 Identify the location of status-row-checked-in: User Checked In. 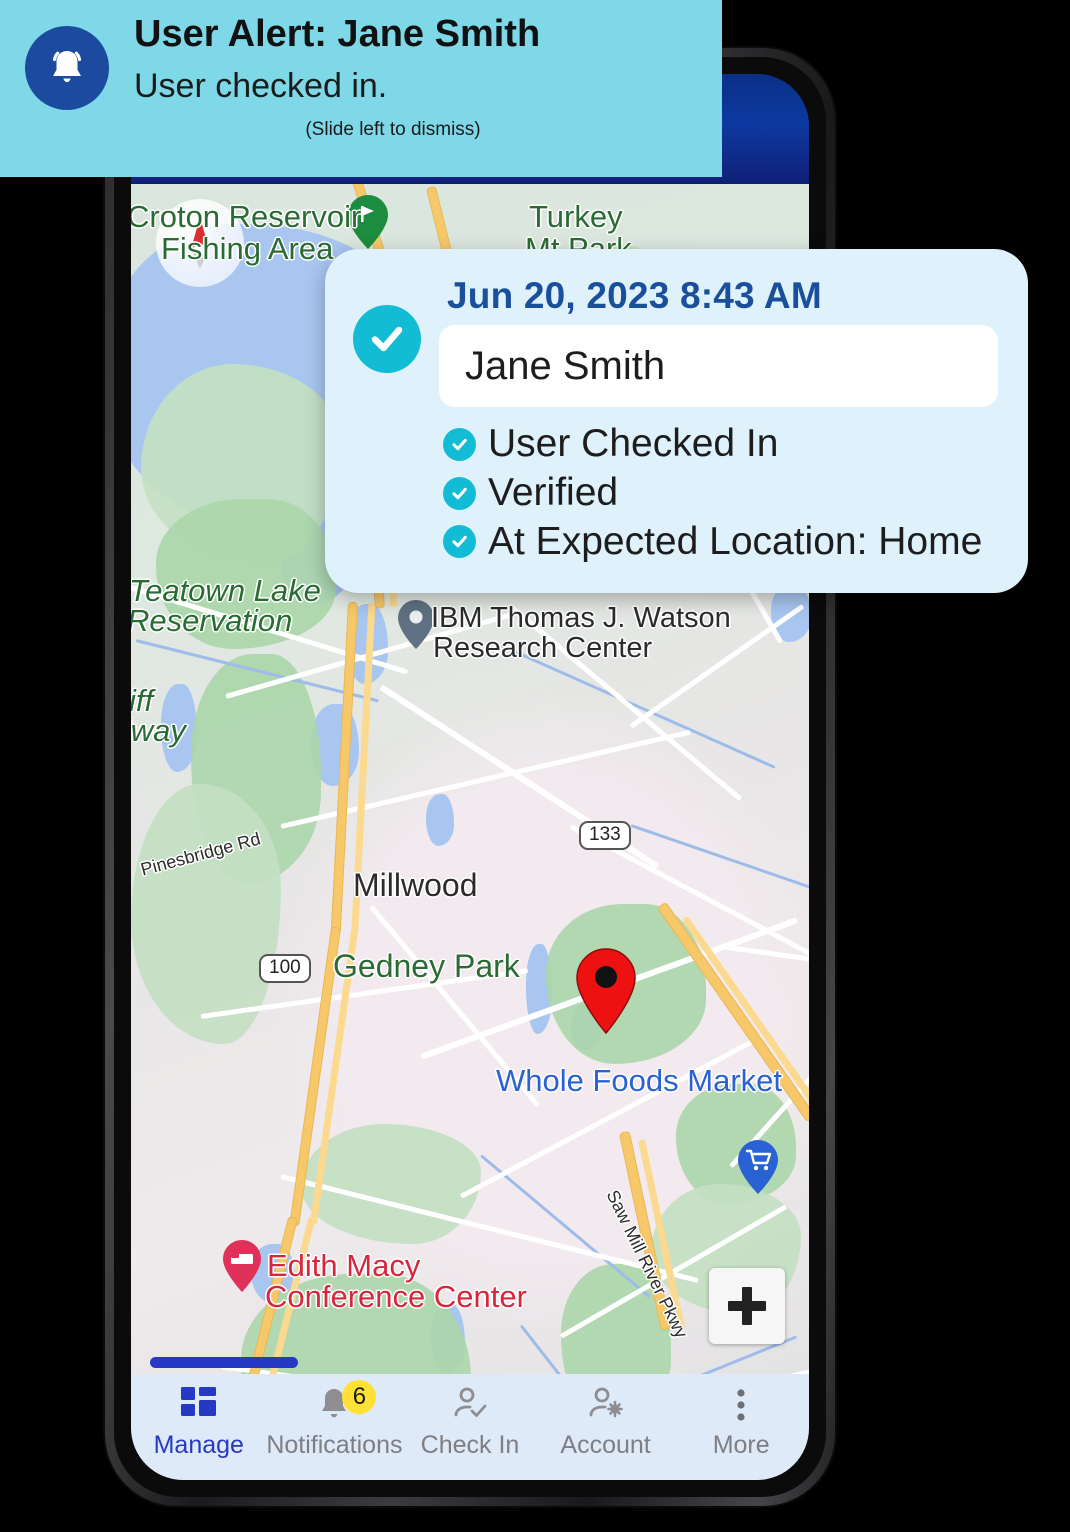
(720, 444).